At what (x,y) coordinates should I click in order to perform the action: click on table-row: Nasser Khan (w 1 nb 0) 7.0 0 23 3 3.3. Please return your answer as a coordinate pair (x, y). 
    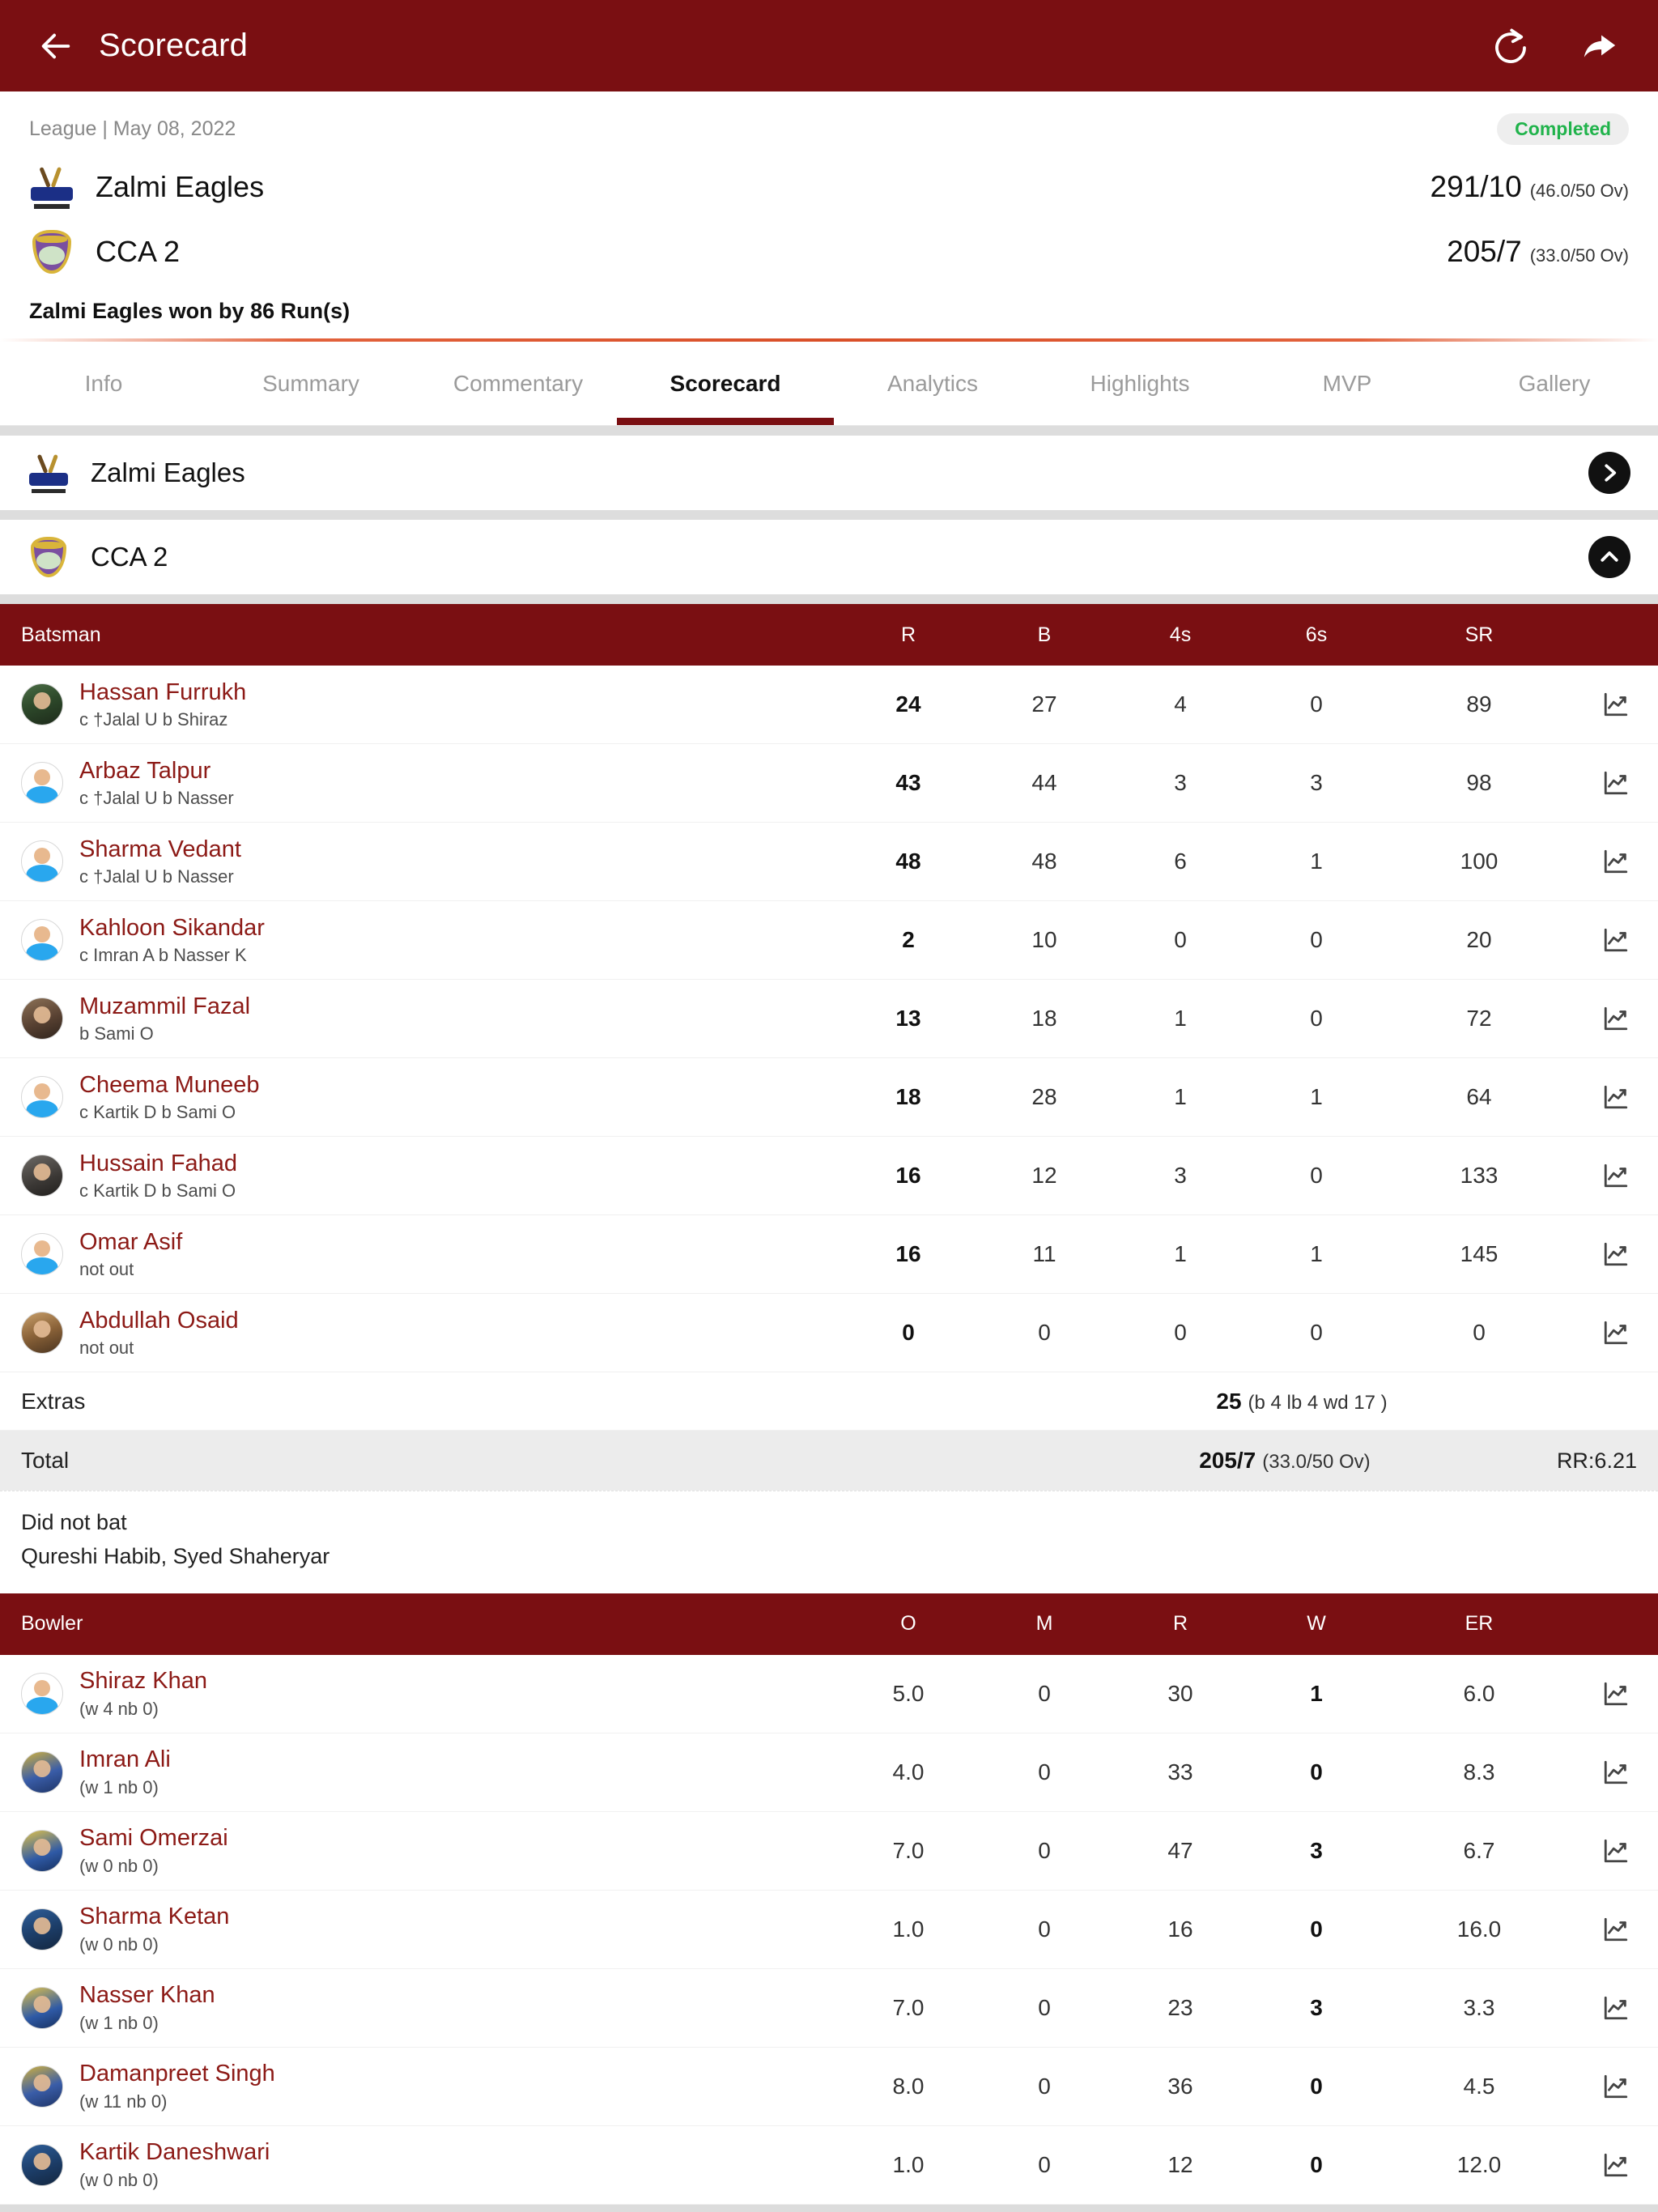
    Looking at the image, I should click on (829, 2008).